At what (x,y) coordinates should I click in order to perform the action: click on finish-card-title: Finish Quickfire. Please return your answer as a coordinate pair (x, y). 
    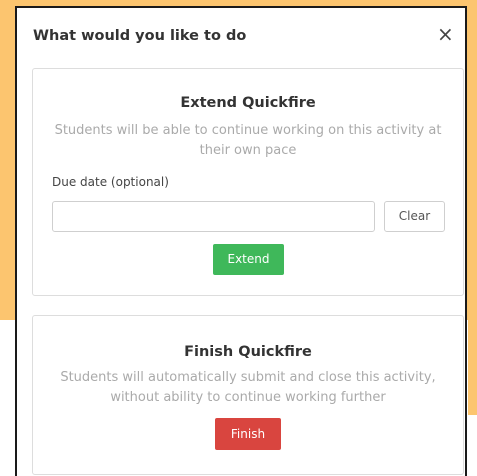
    Looking at the image, I should click on (248, 352).